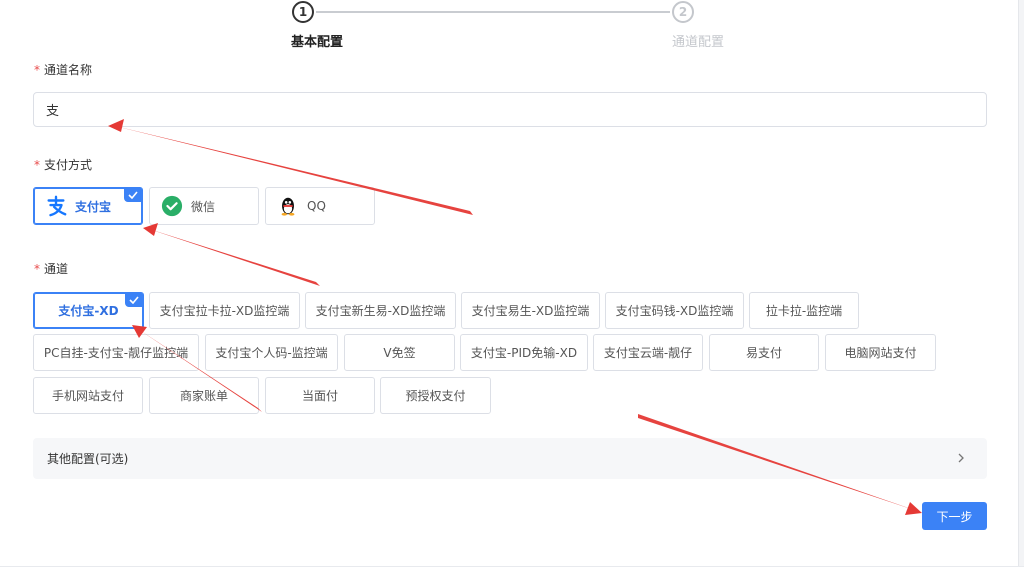 The width and height of the screenshot is (1024, 574). I want to click on step-2-indicator: 2, so click(683, 12).